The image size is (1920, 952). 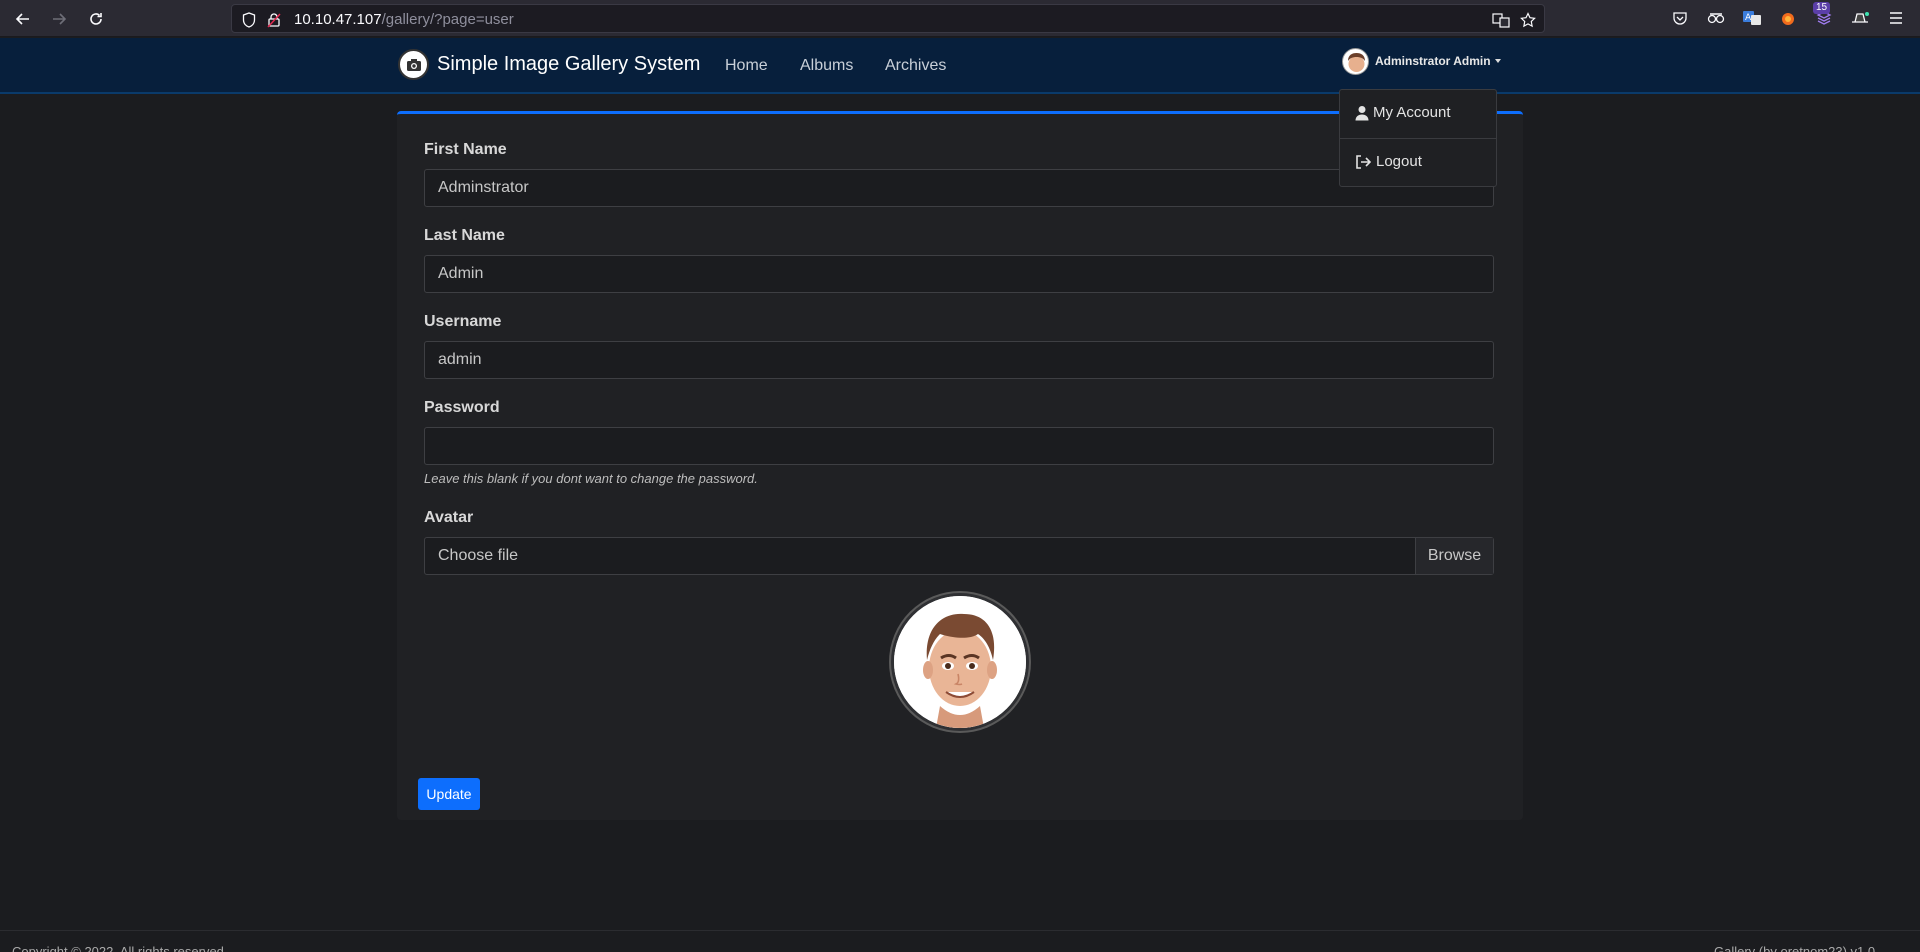 I want to click on dropdown-item-logout: Logout, so click(x=1388, y=161).